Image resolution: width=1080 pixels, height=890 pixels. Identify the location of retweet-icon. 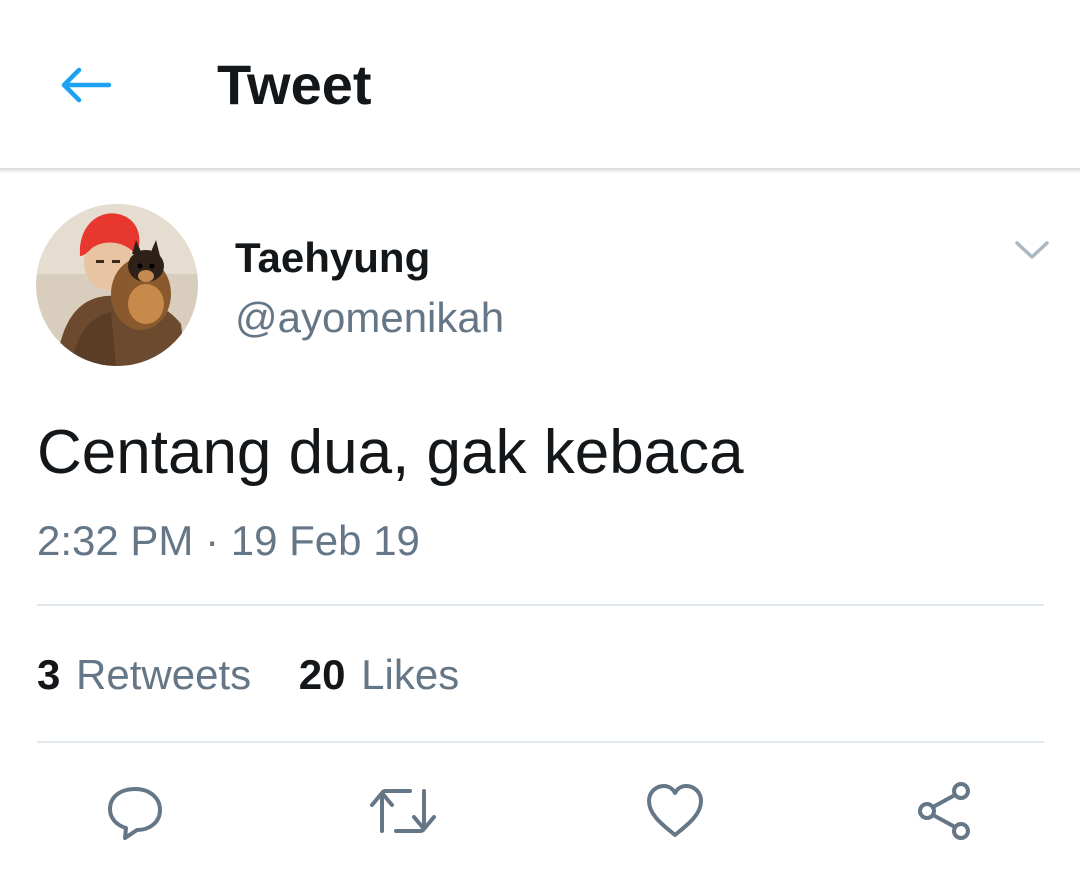
(403, 811).